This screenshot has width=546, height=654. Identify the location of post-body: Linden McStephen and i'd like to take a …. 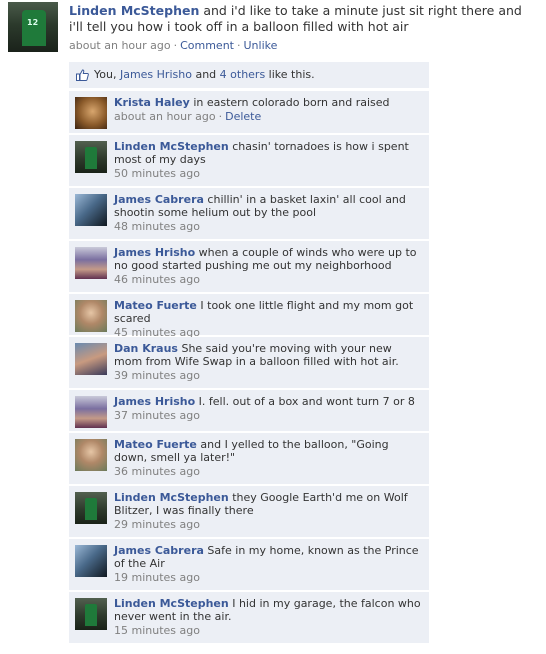
(304, 28).